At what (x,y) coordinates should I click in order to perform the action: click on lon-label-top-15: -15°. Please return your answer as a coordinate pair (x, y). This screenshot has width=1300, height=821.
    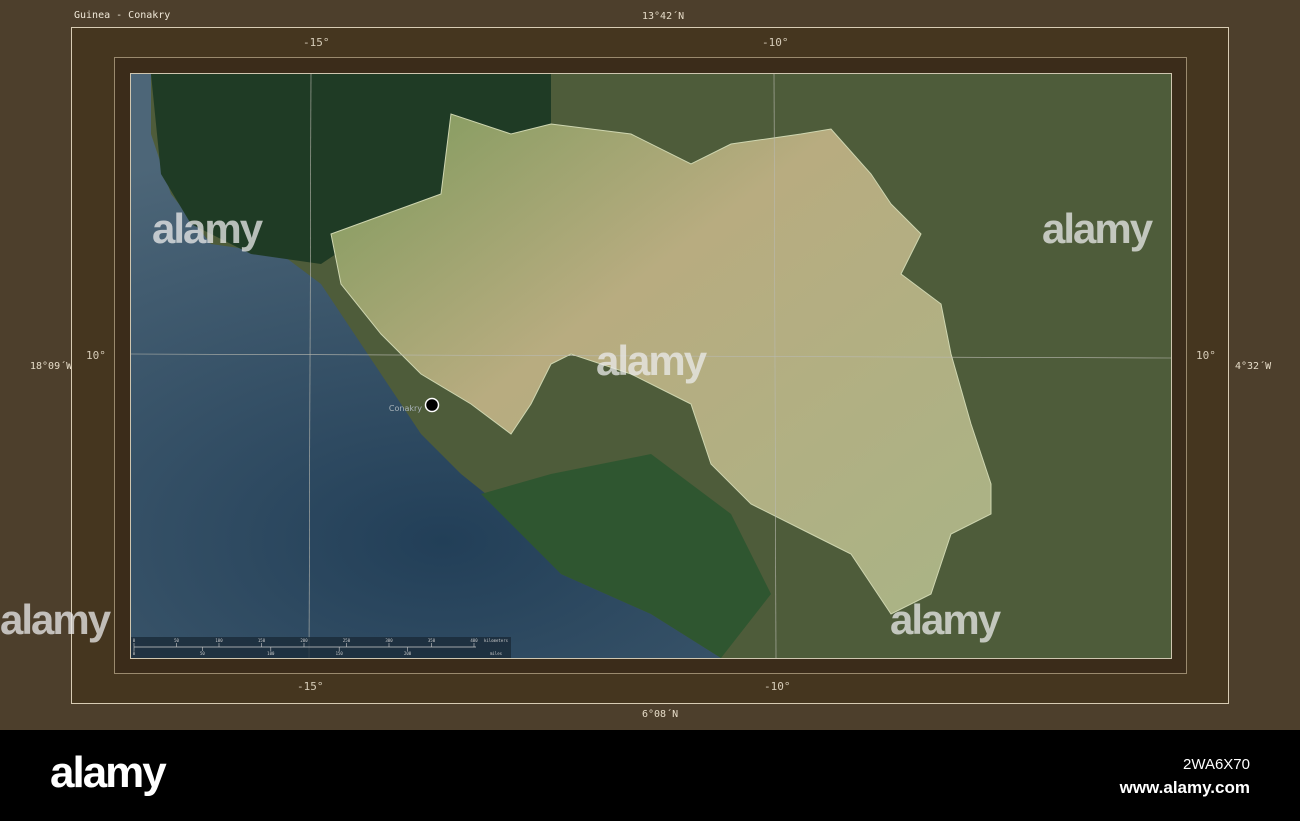
    Looking at the image, I should click on (316, 42).